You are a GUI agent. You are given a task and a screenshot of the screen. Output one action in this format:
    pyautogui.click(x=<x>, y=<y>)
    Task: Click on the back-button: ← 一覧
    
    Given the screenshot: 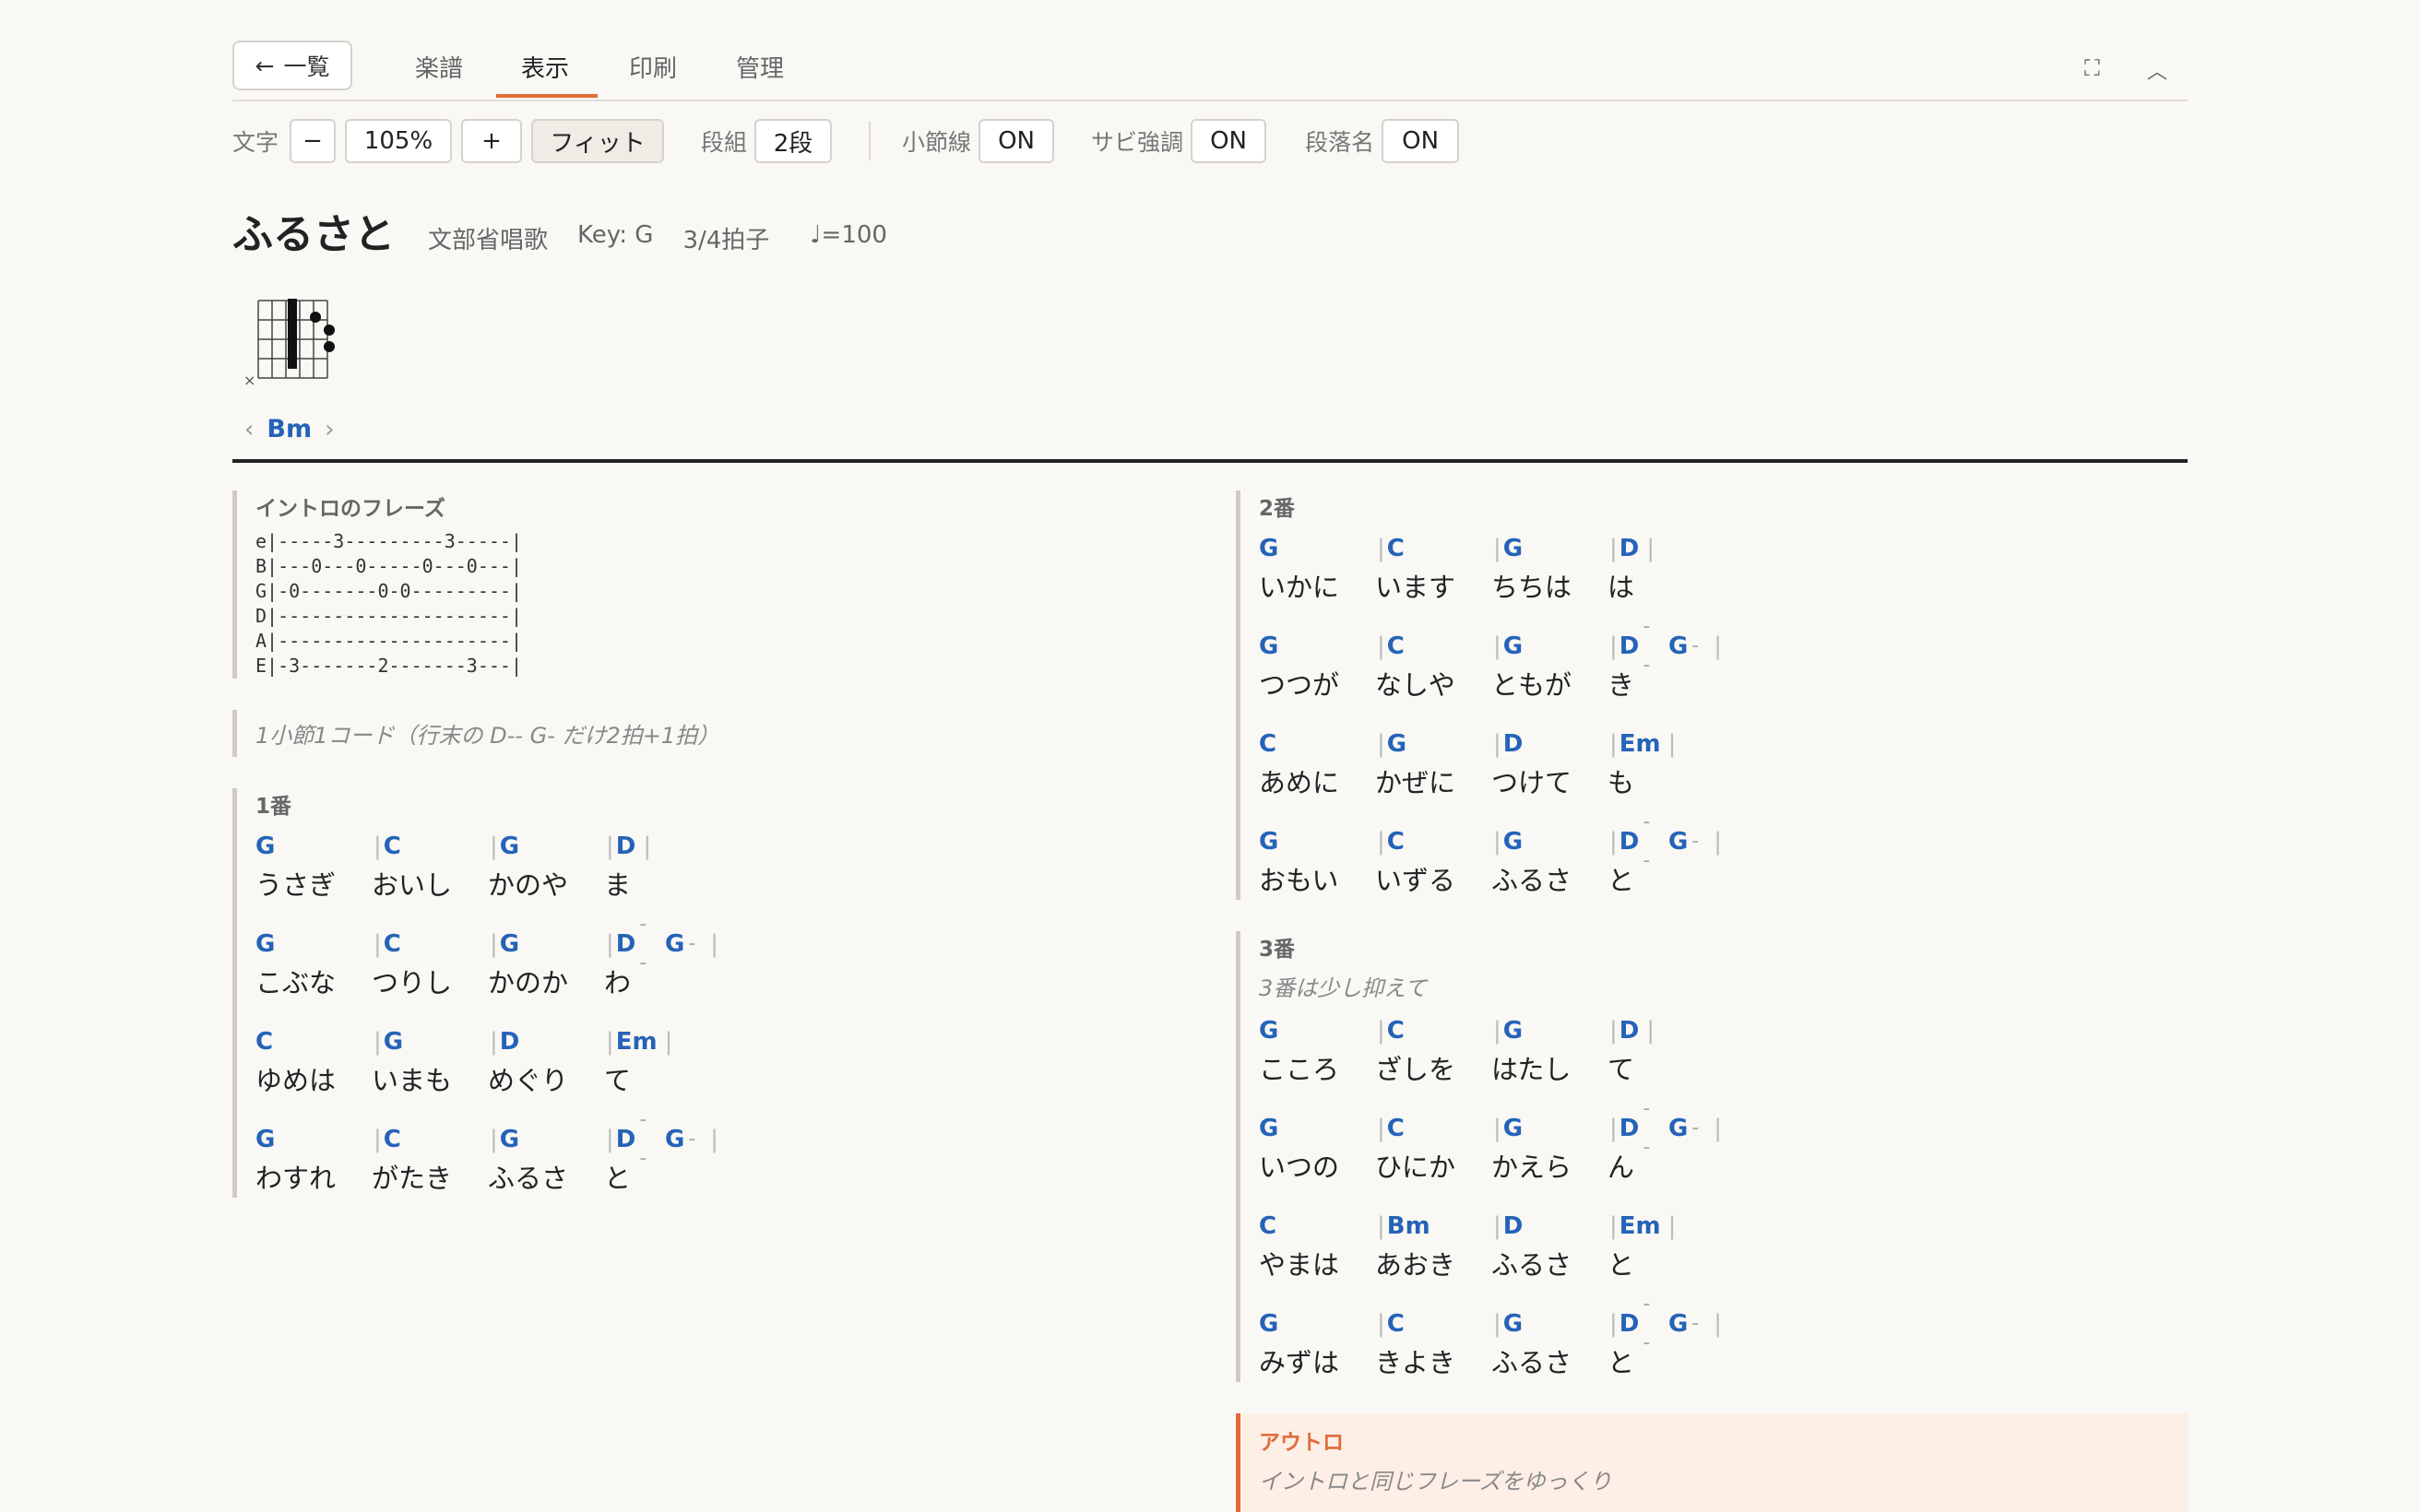 What is the action you would take?
    pyautogui.click(x=292, y=65)
    